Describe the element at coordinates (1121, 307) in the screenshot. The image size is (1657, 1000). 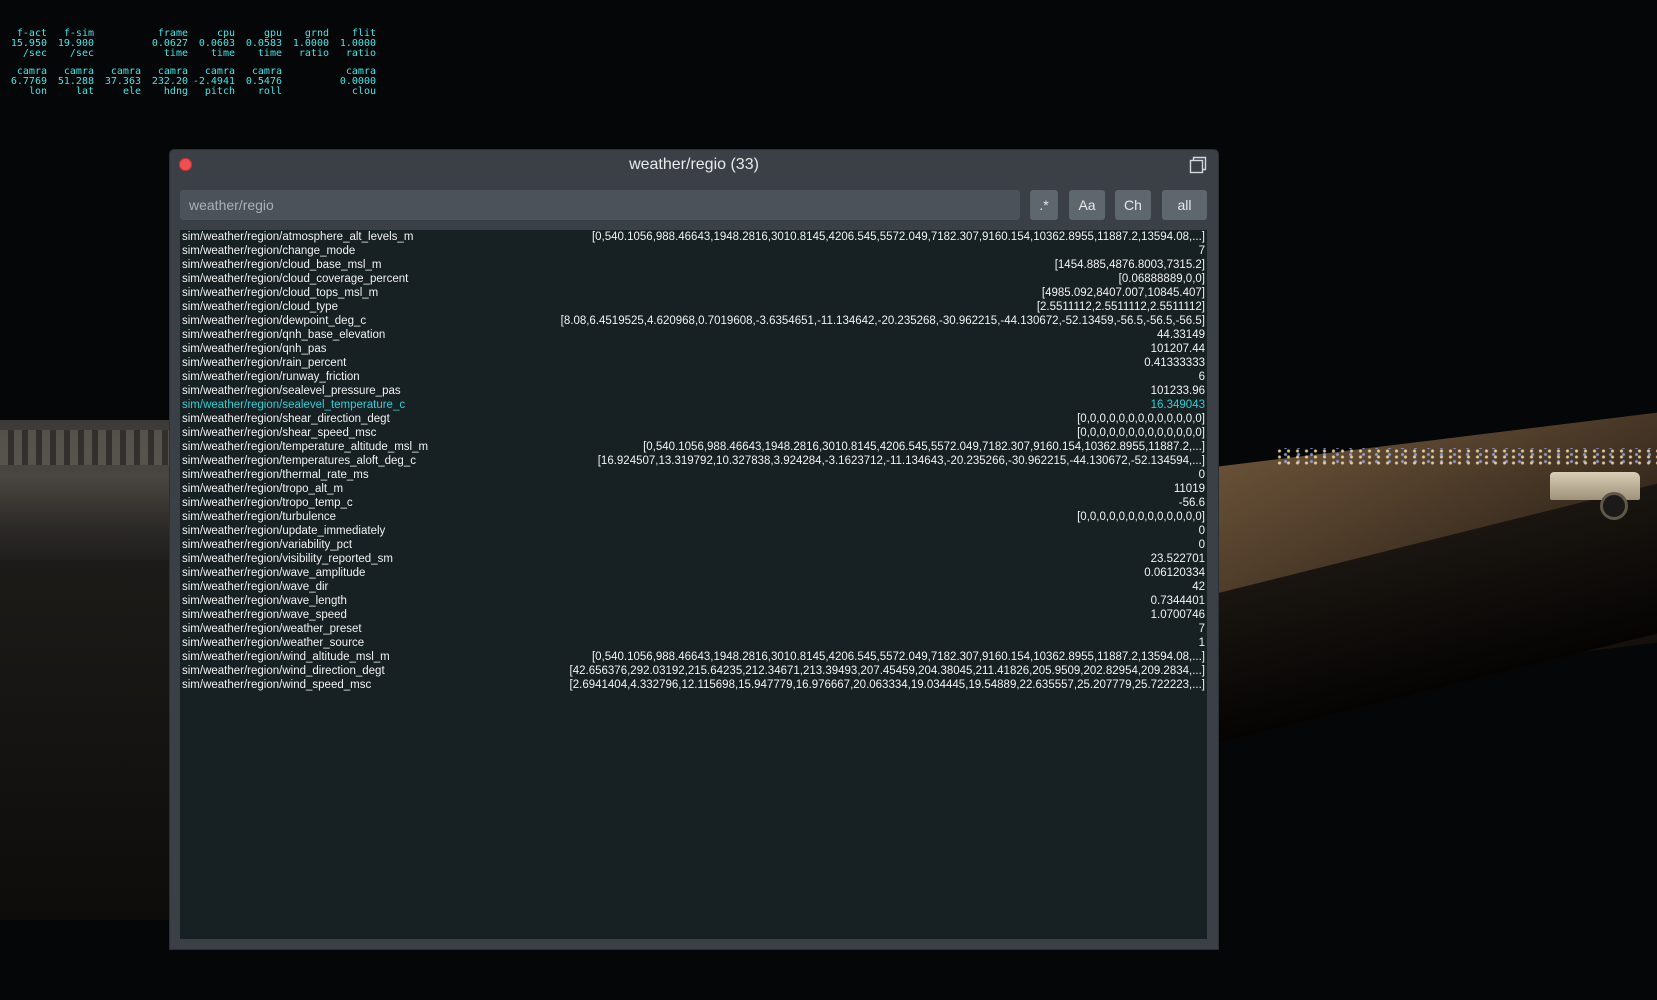
I see `dataref-value: [2.5511112,2.5511112,2.5511112]` at that location.